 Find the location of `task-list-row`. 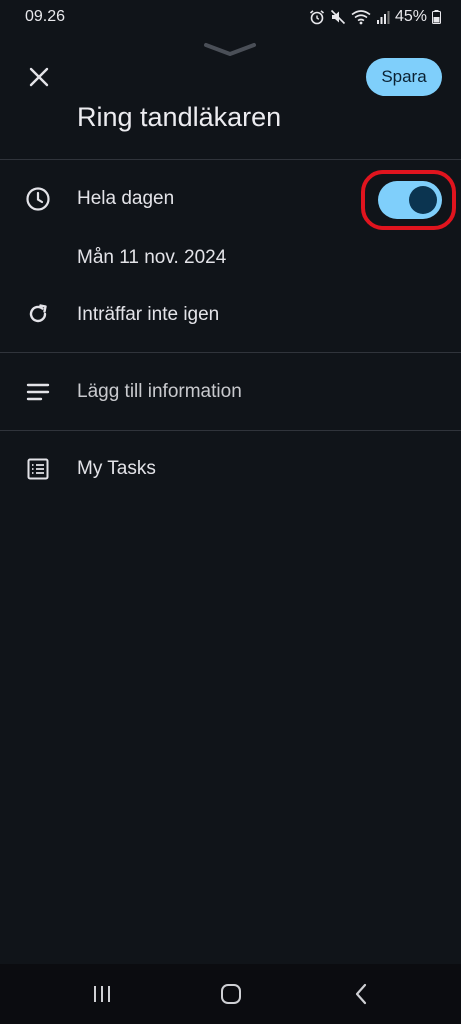

task-list-row is located at coordinates (230, 469).